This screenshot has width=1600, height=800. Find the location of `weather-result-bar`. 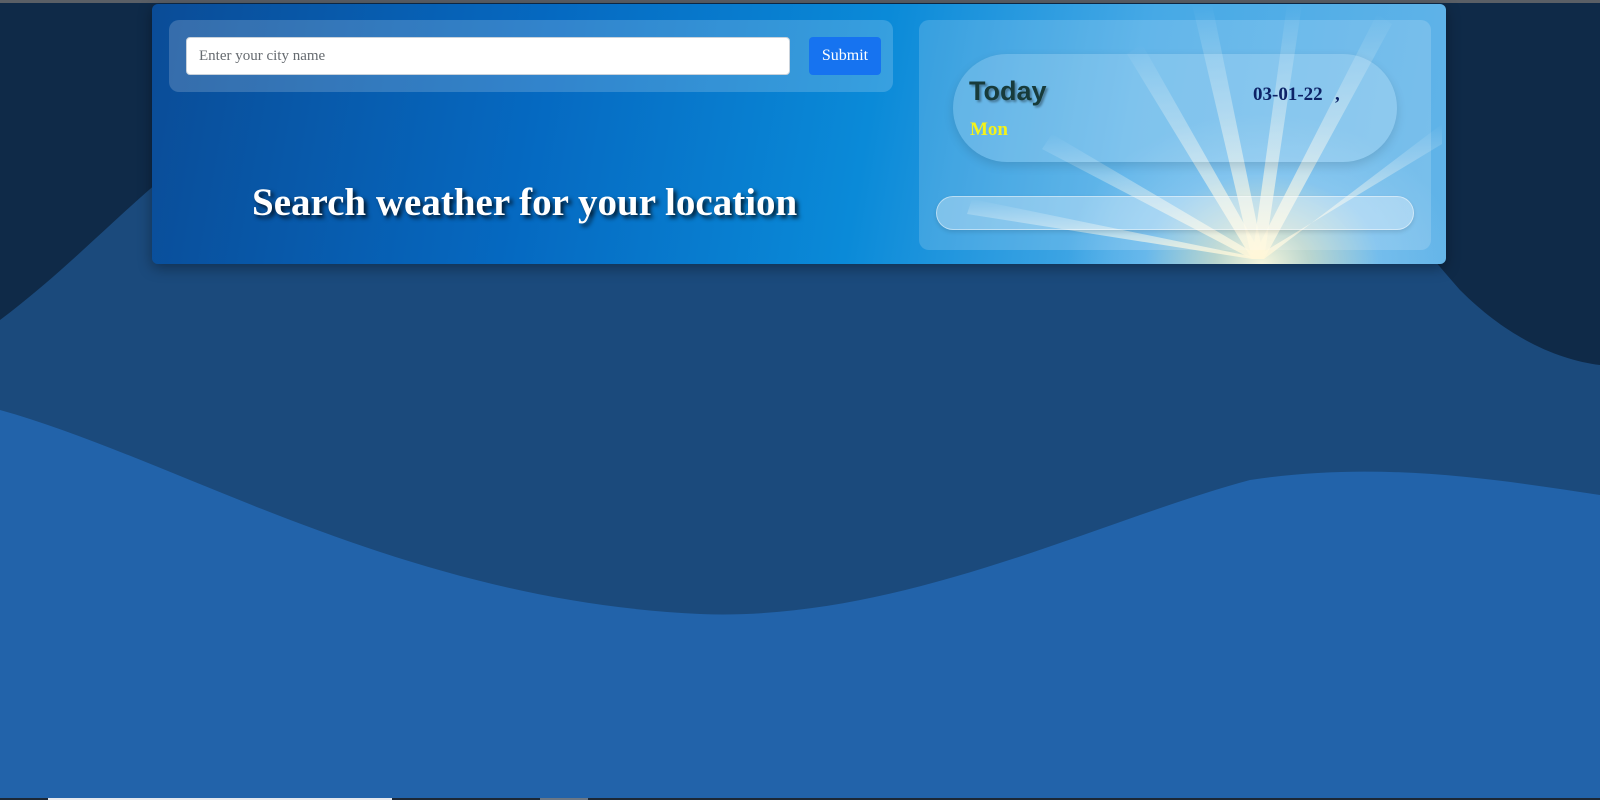

weather-result-bar is located at coordinates (1175, 213).